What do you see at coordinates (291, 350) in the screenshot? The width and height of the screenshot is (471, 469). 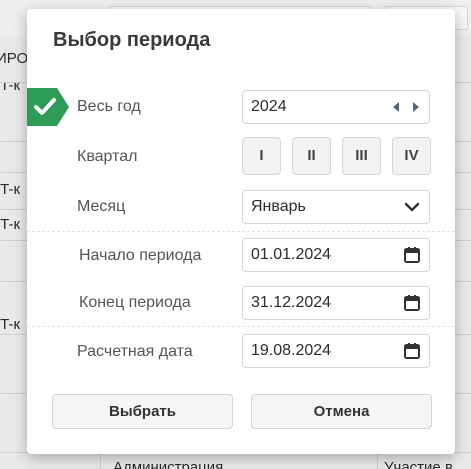 I see `calc-date-value: 19.08.2024` at bounding box center [291, 350].